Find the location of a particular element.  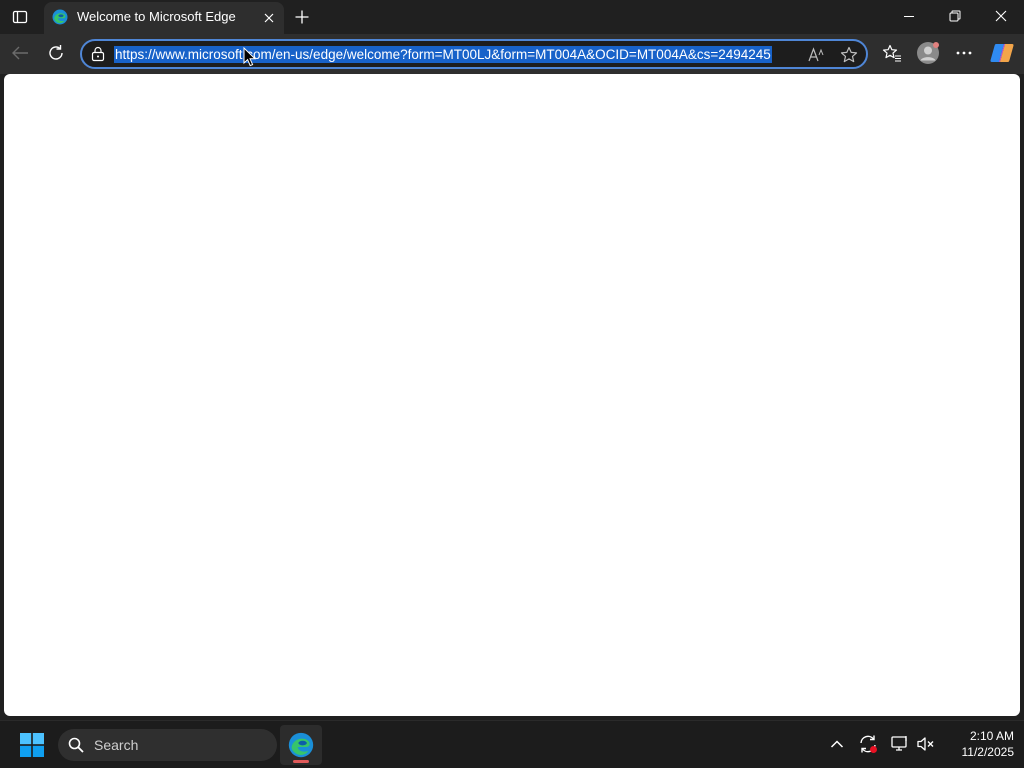

read-aloud-icon is located at coordinates (816, 54).